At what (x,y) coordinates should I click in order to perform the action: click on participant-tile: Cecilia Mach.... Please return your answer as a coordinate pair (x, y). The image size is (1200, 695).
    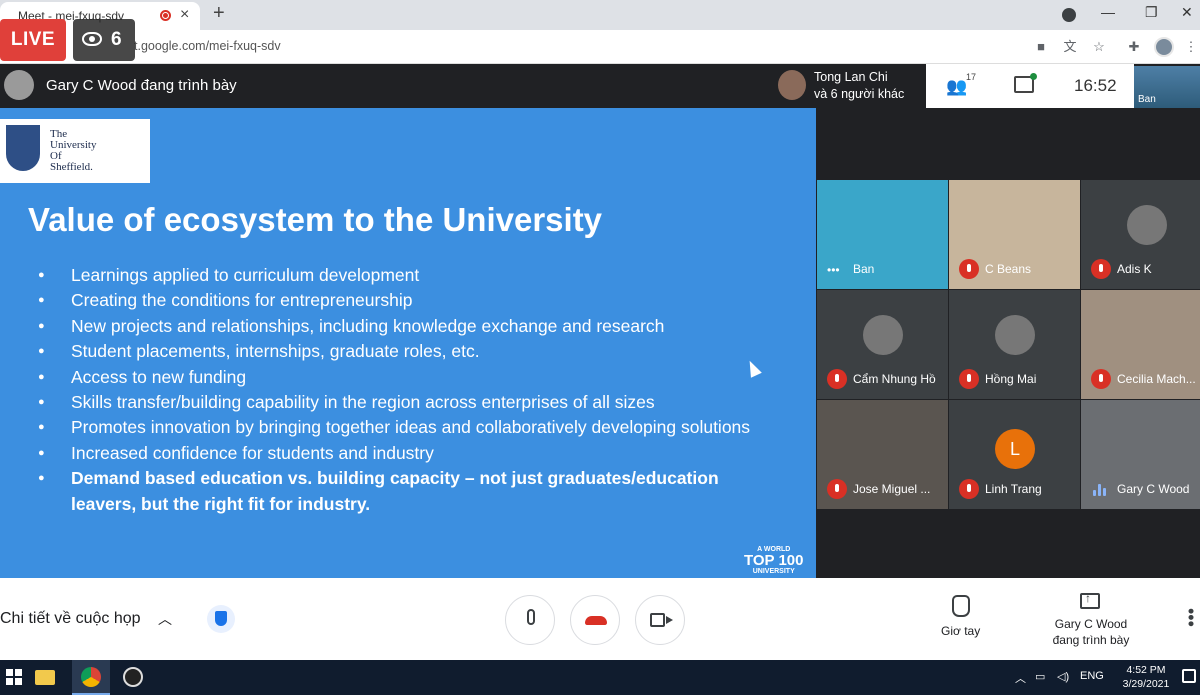
    Looking at the image, I should click on (1140, 344).